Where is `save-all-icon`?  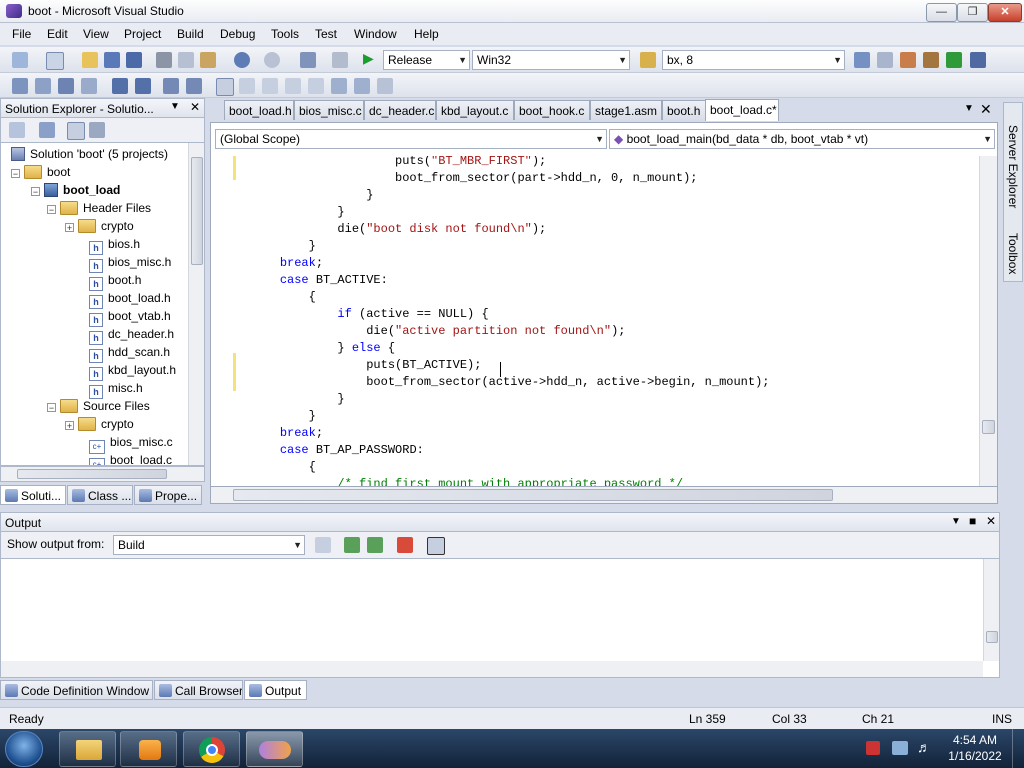 save-all-icon is located at coordinates (134, 60).